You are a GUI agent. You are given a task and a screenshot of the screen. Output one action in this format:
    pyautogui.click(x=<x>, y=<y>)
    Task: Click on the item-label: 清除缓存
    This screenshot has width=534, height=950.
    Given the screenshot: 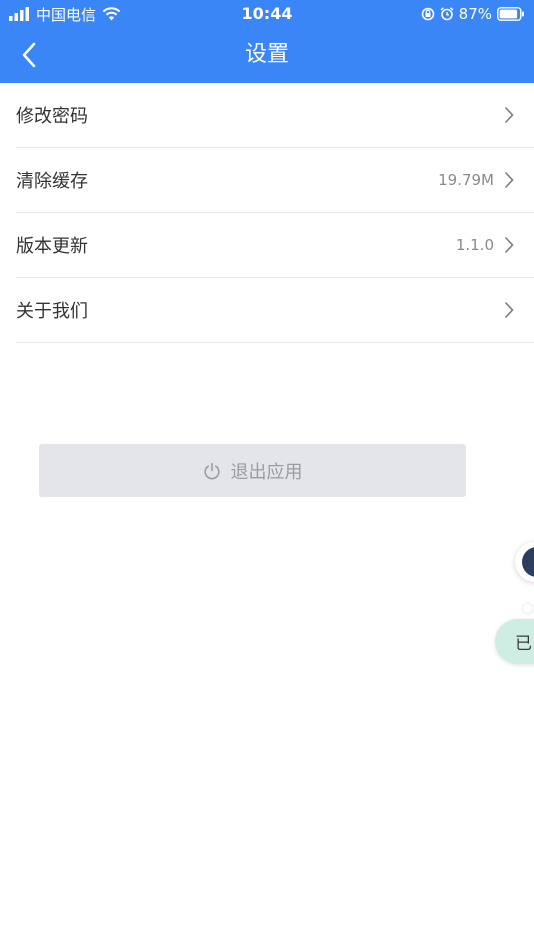 What is the action you would take?
    pyautogui.click(x=52, y=181)
    